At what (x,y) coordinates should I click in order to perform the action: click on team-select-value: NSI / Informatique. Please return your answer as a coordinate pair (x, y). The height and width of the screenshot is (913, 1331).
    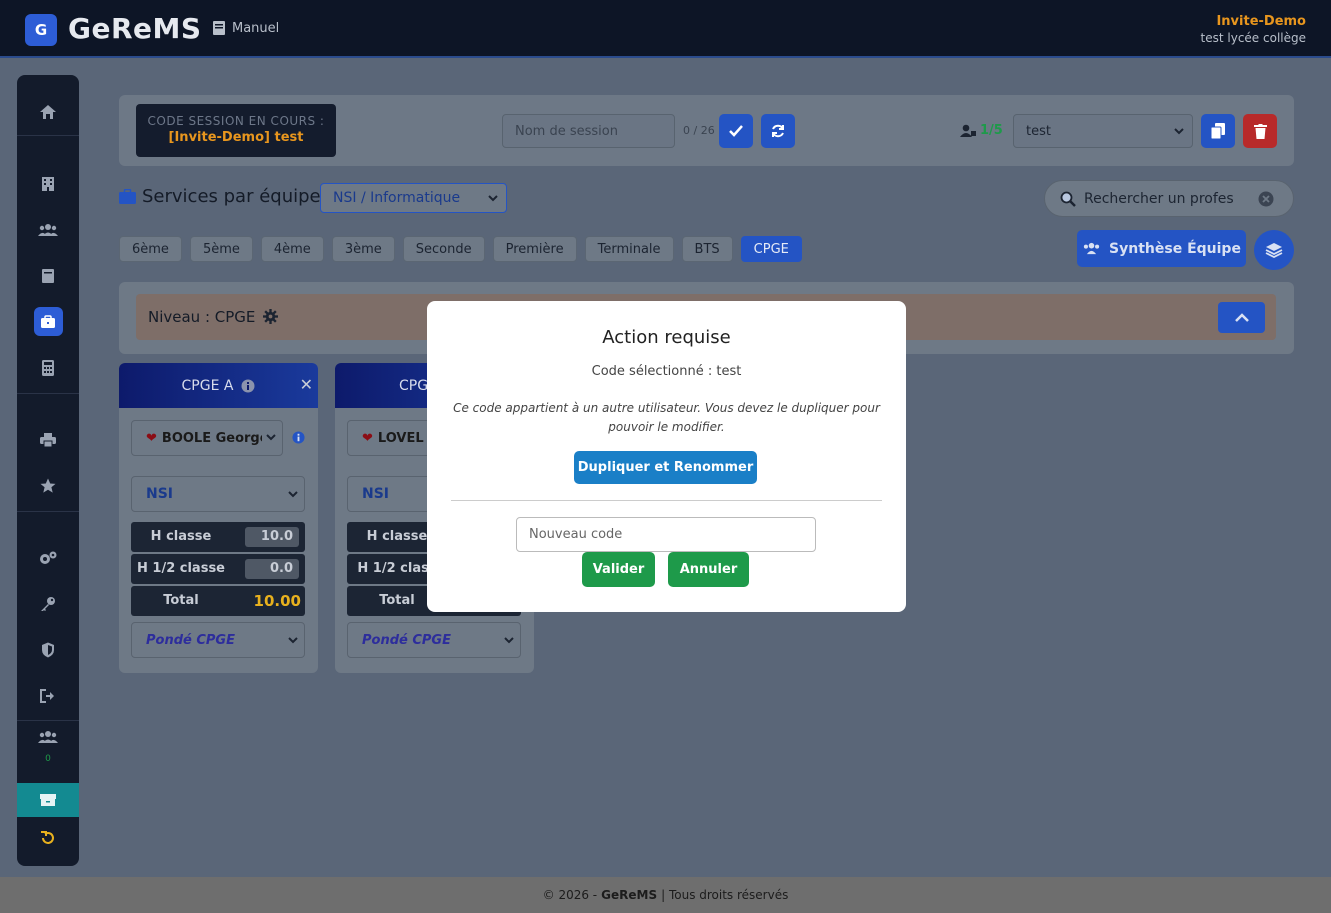
    Looking at the image, I should click on (397, 198).